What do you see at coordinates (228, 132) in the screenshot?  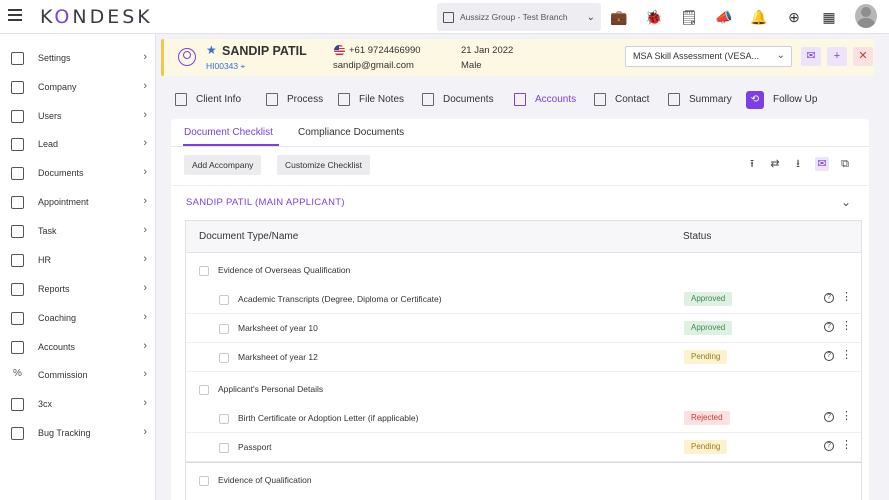 I see `subtab-document-checklist: Document Checklist` at bounding box center [228, 132].